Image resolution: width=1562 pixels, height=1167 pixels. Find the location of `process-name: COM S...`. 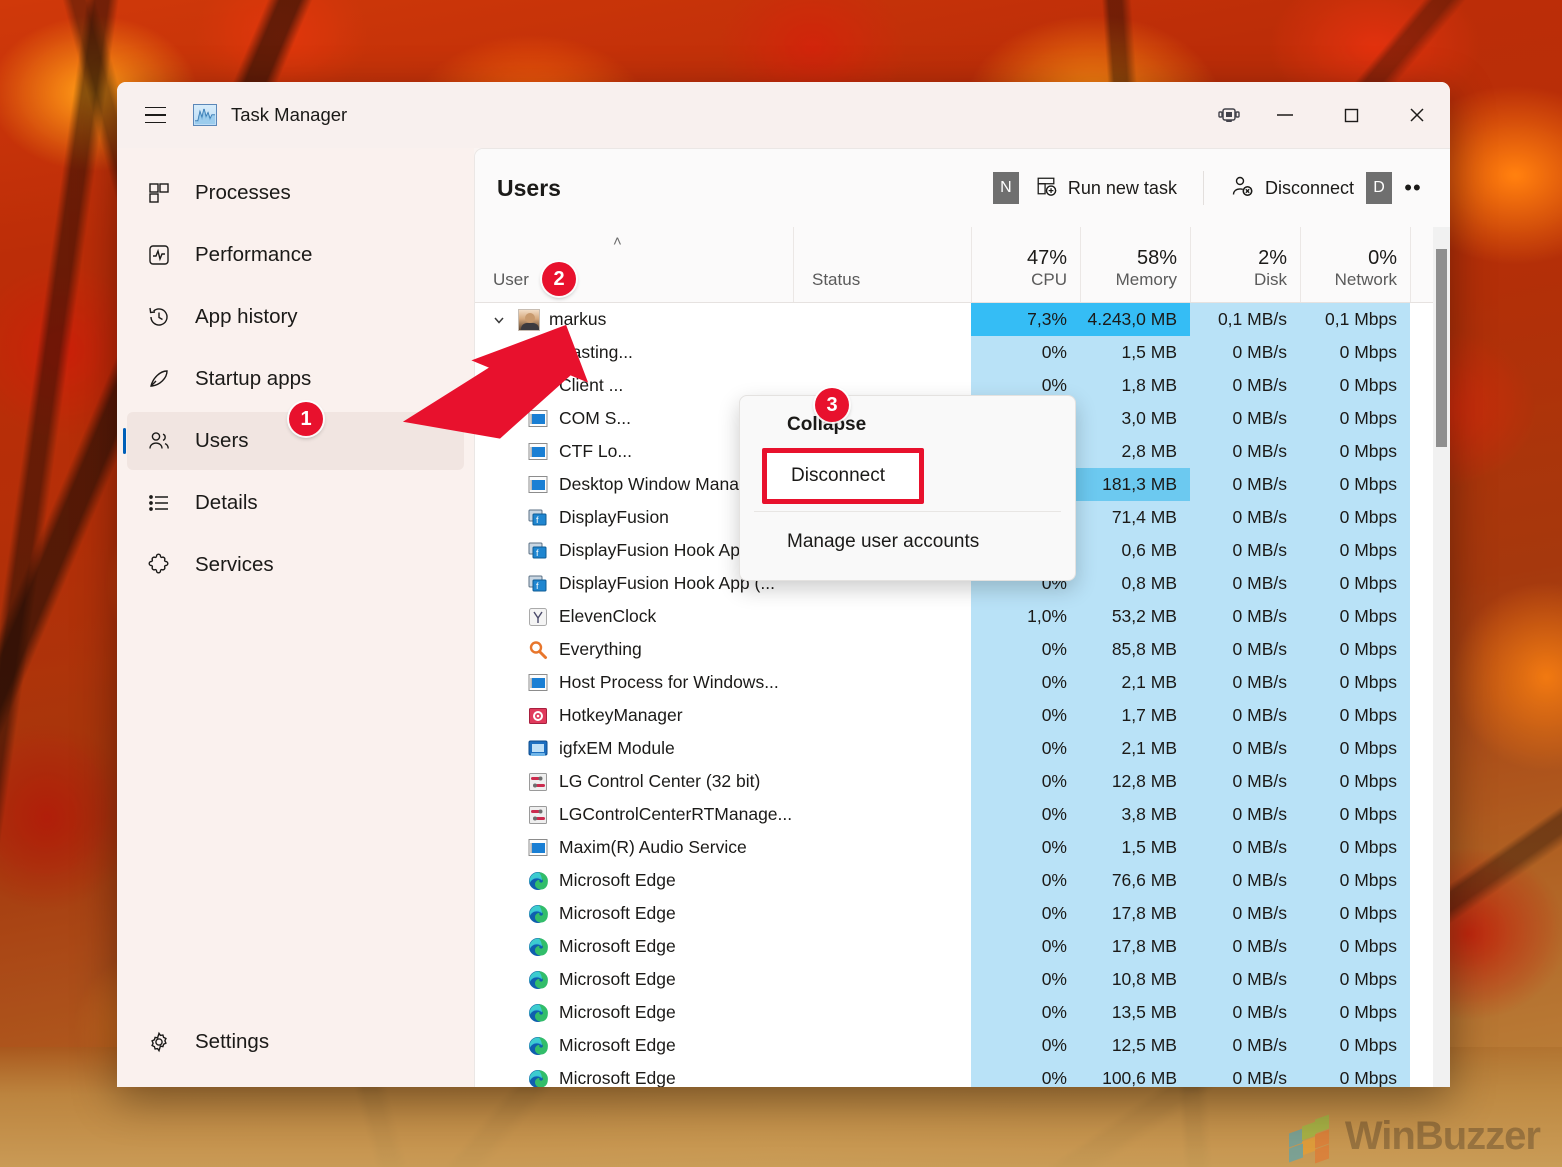

process-name: COM S... is located at coordinates (595, 418).